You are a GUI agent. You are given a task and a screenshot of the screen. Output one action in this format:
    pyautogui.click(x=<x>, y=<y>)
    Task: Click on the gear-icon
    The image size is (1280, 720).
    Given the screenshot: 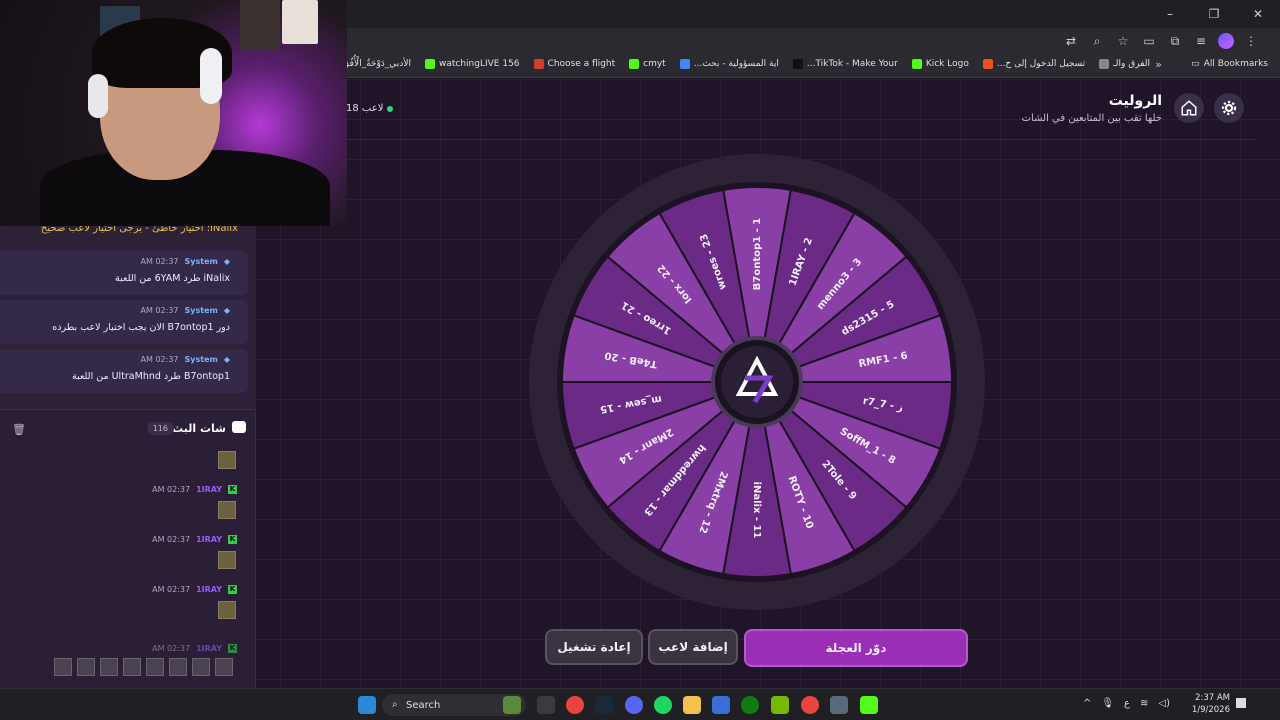 What is the action you would take?
    pyautogui.click(x=1229, y=108)
    